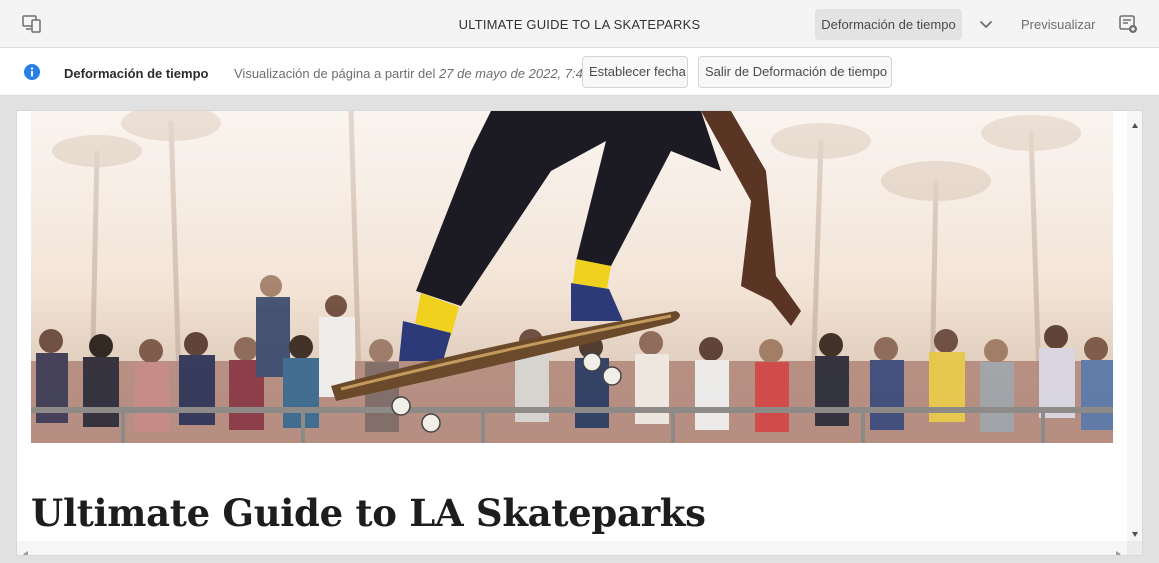 The width and height of the screenshot is (1159, 563). I want to click on scroll-up-arrow-icon, so click(1135, 122).